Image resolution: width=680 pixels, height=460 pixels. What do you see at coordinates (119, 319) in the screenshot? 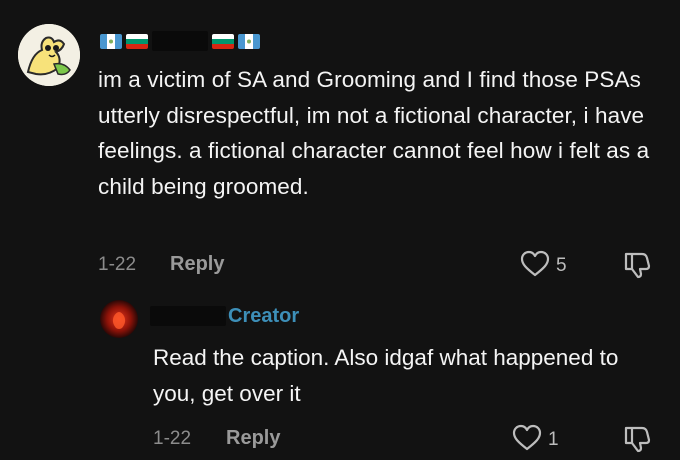
I see `creator-avatar` at bounding box center [119, 319].